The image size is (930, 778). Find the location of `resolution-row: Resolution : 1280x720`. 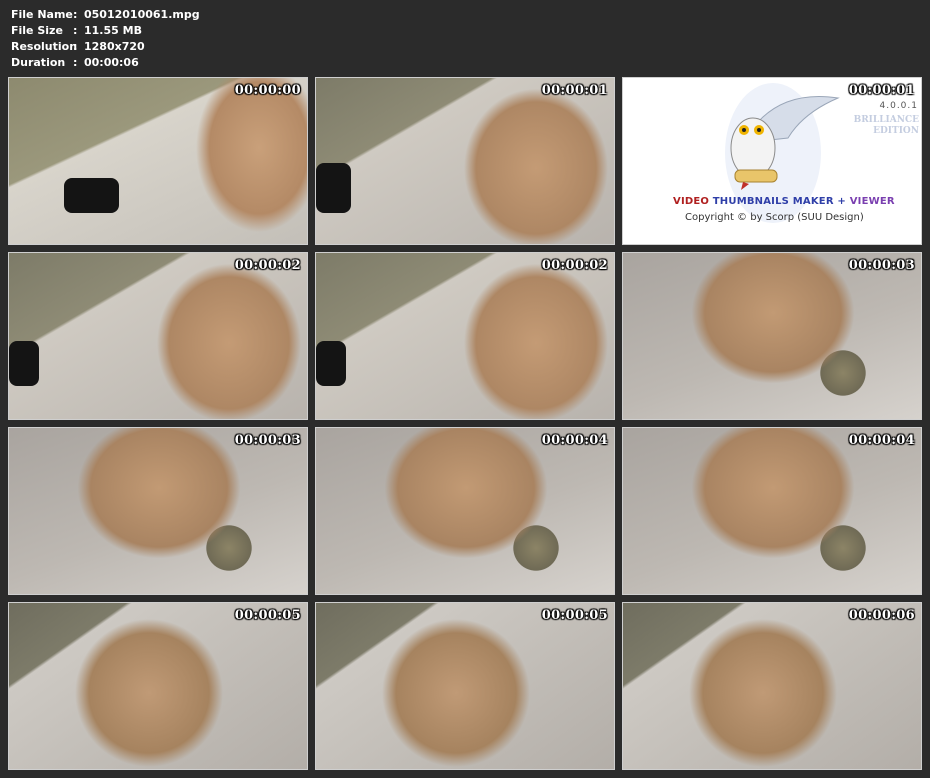

resolution-row: Resolution : 1280x720 is located at coordinates (105, 47).